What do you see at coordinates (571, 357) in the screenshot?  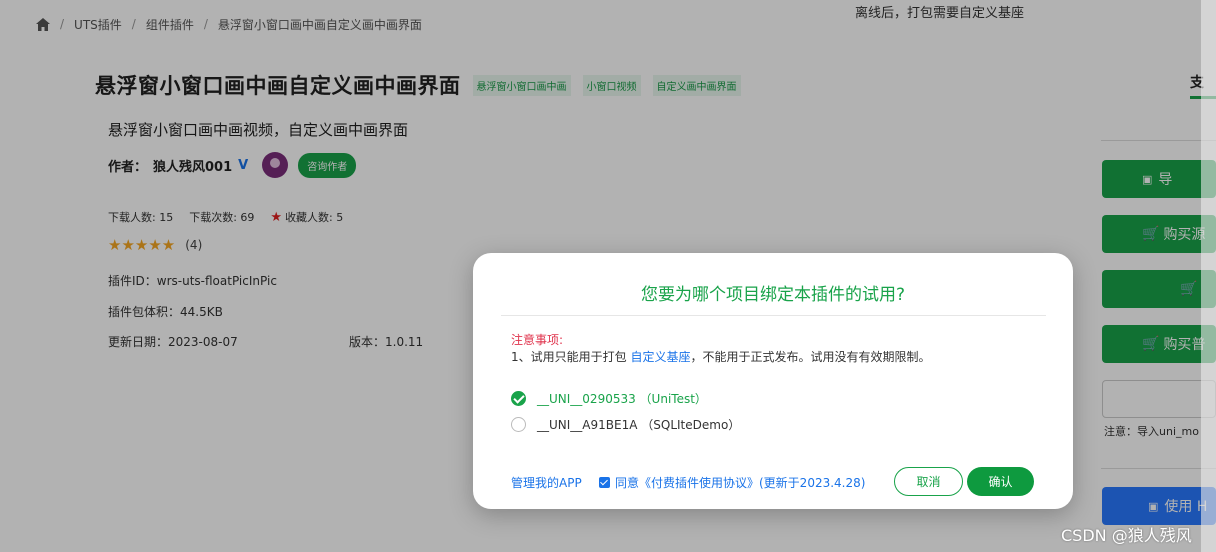 I see `notice-text: 1、试用只能用于打包` at bounding box center [571, 357].